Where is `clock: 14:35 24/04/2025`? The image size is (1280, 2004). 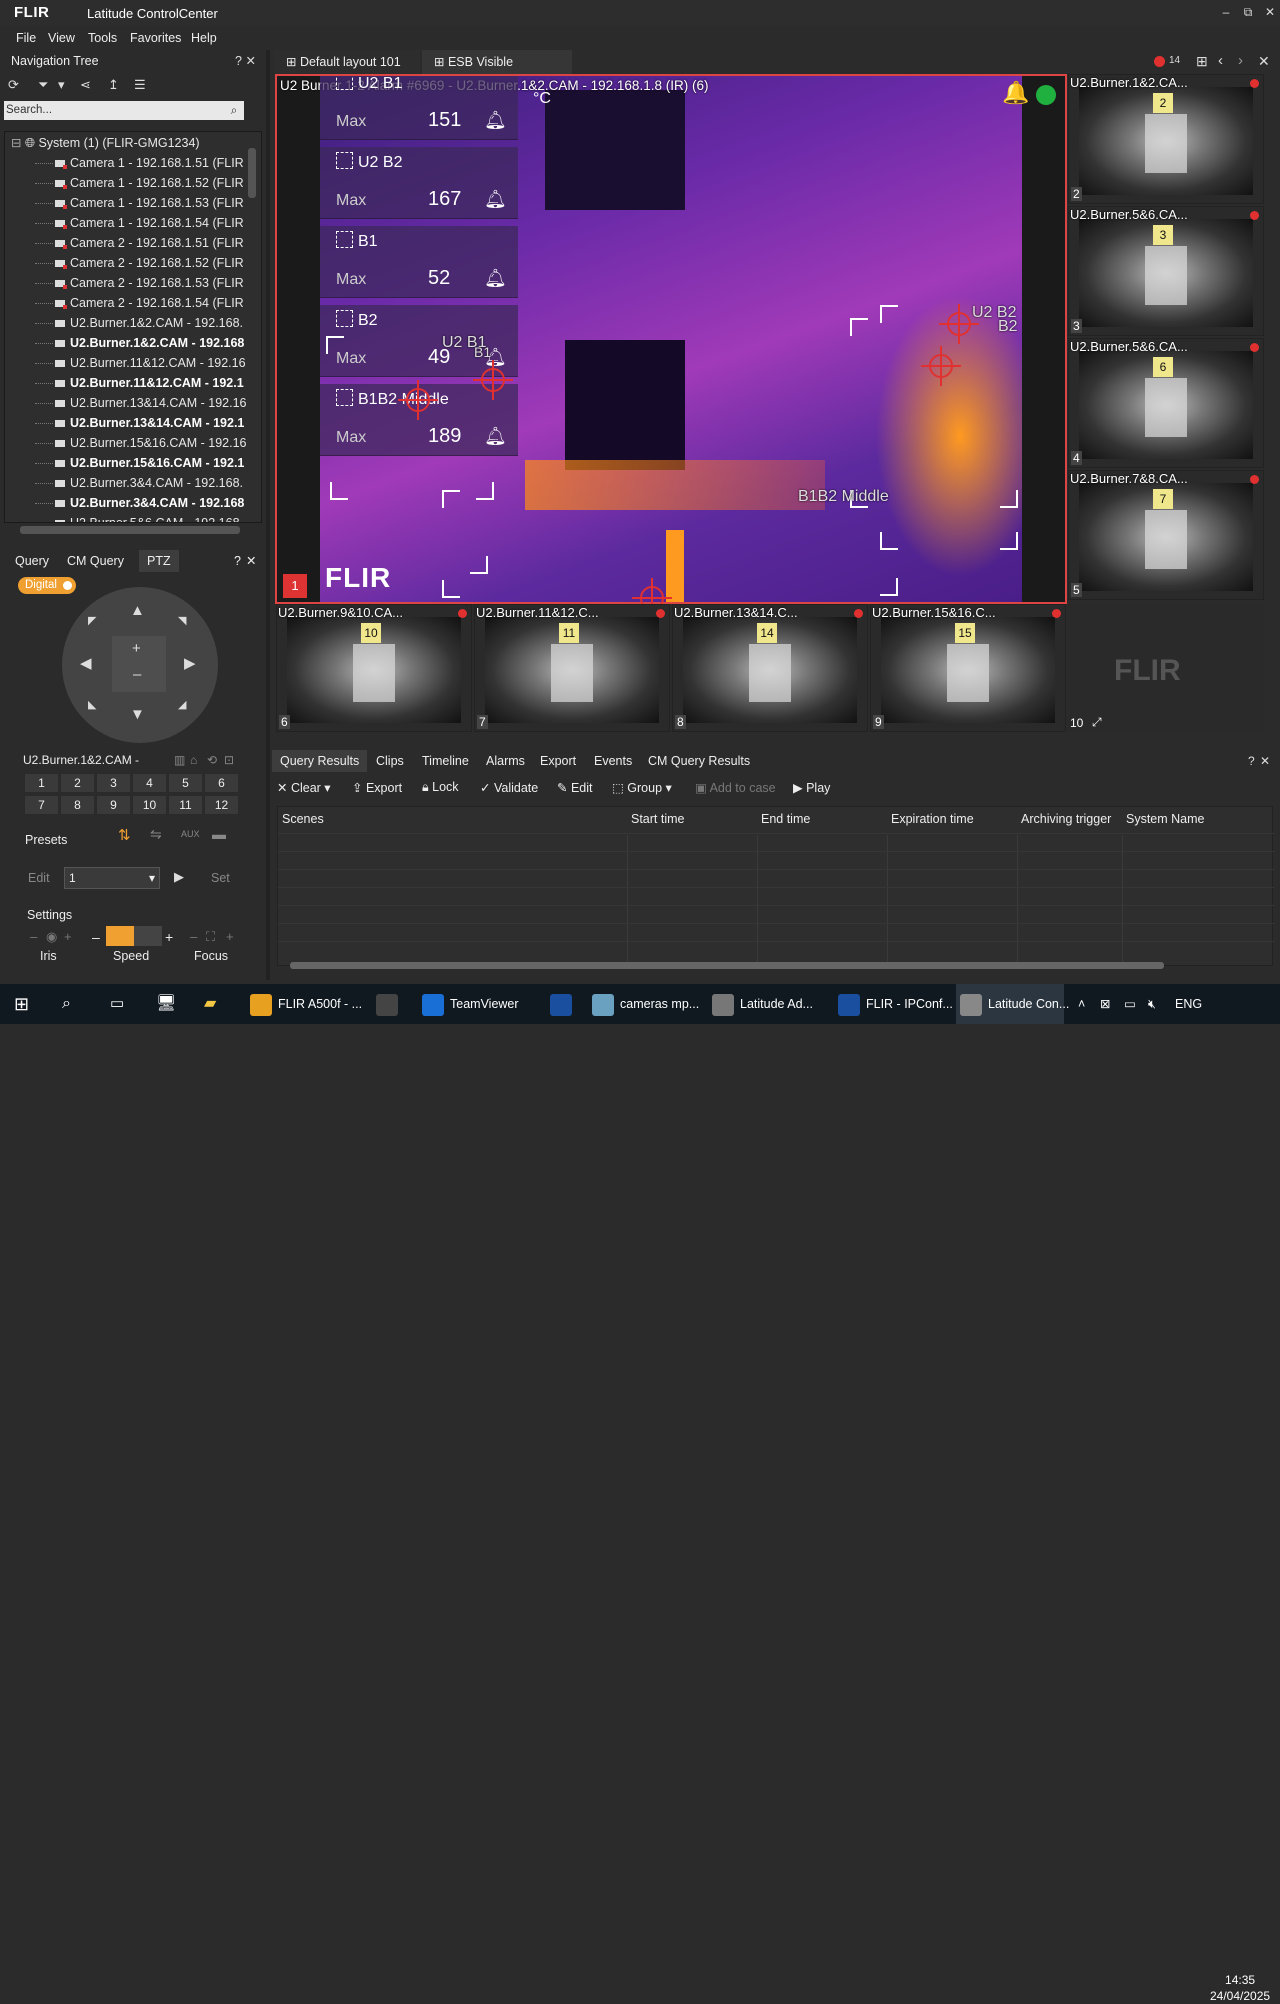
clock: 14:35 24/04/2025 is located at coordinates (1240, 1988).